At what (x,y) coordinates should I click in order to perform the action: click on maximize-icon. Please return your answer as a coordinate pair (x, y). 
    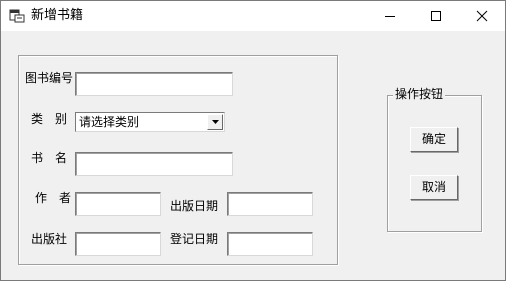
    Looking at the image, I should click on (436, 16).